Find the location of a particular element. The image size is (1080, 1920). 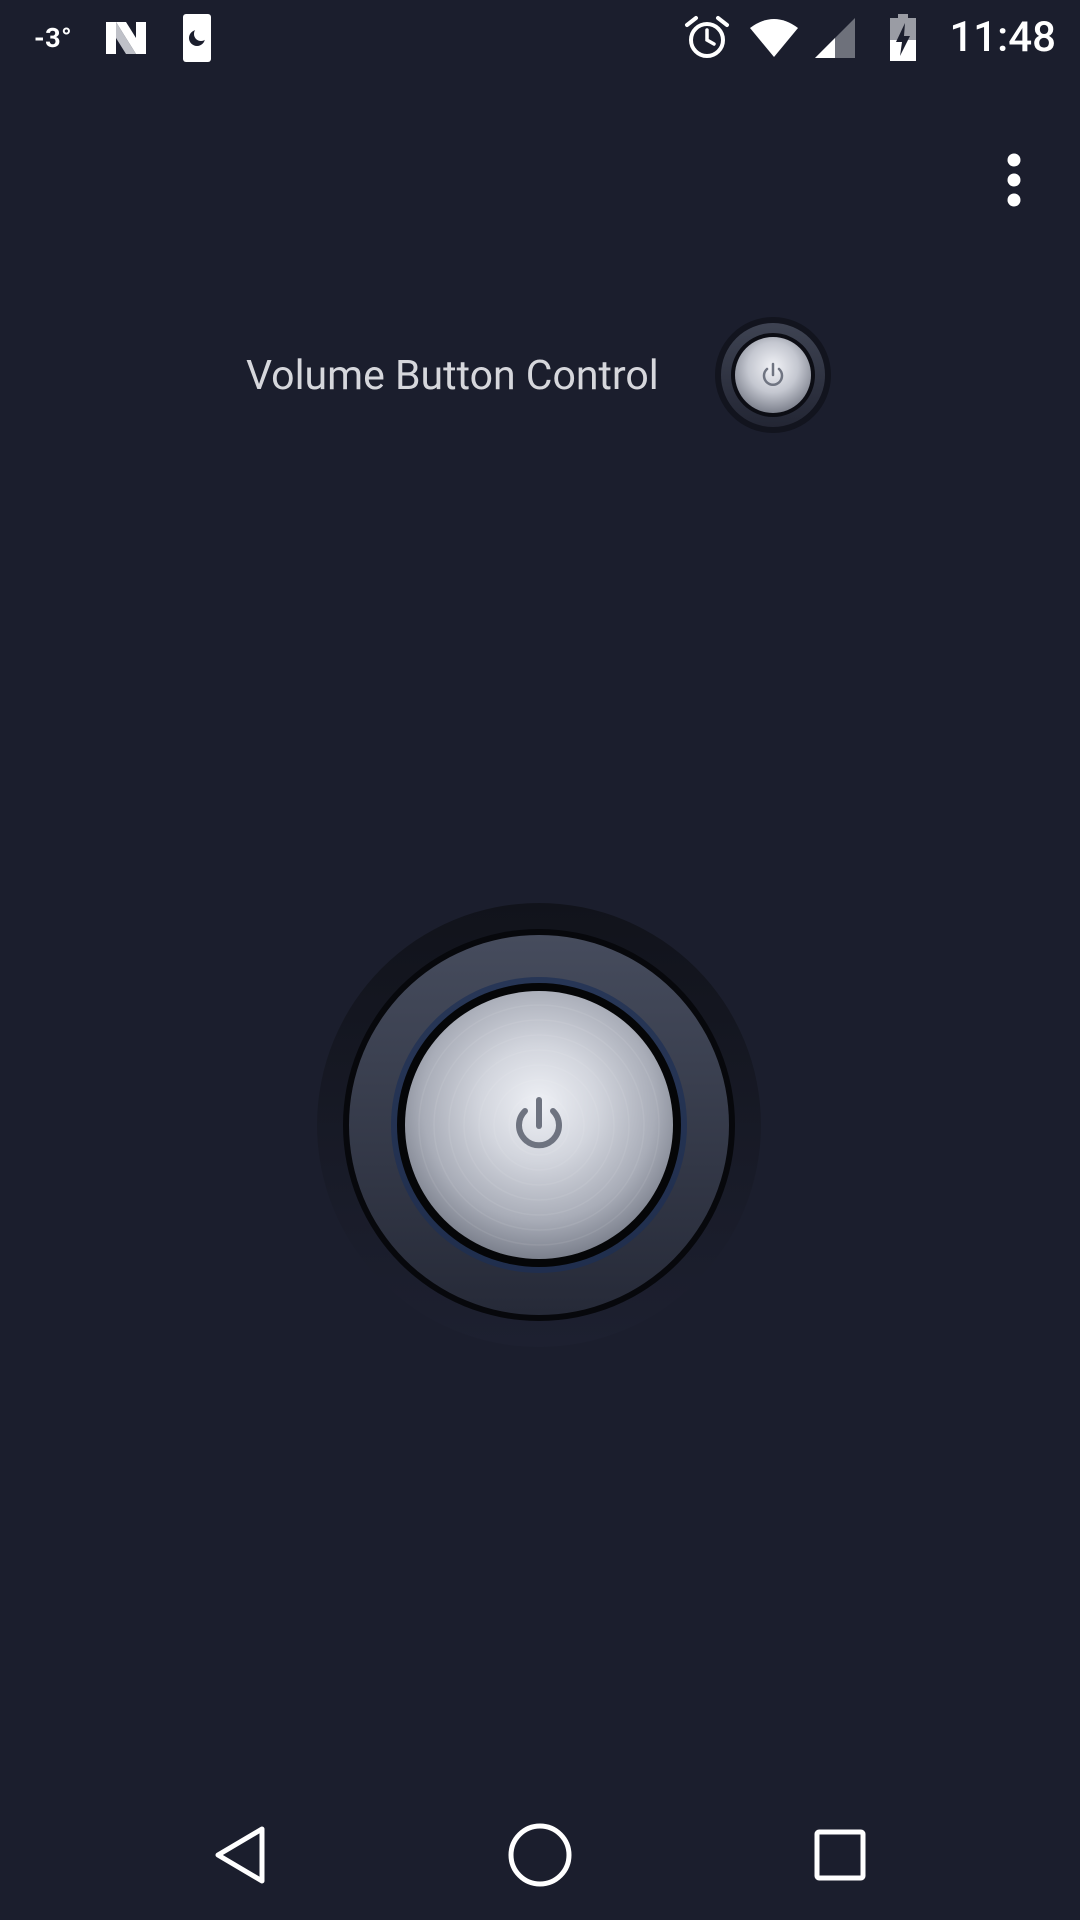

overflow-menu-button is located at coordinates (1014, 180).